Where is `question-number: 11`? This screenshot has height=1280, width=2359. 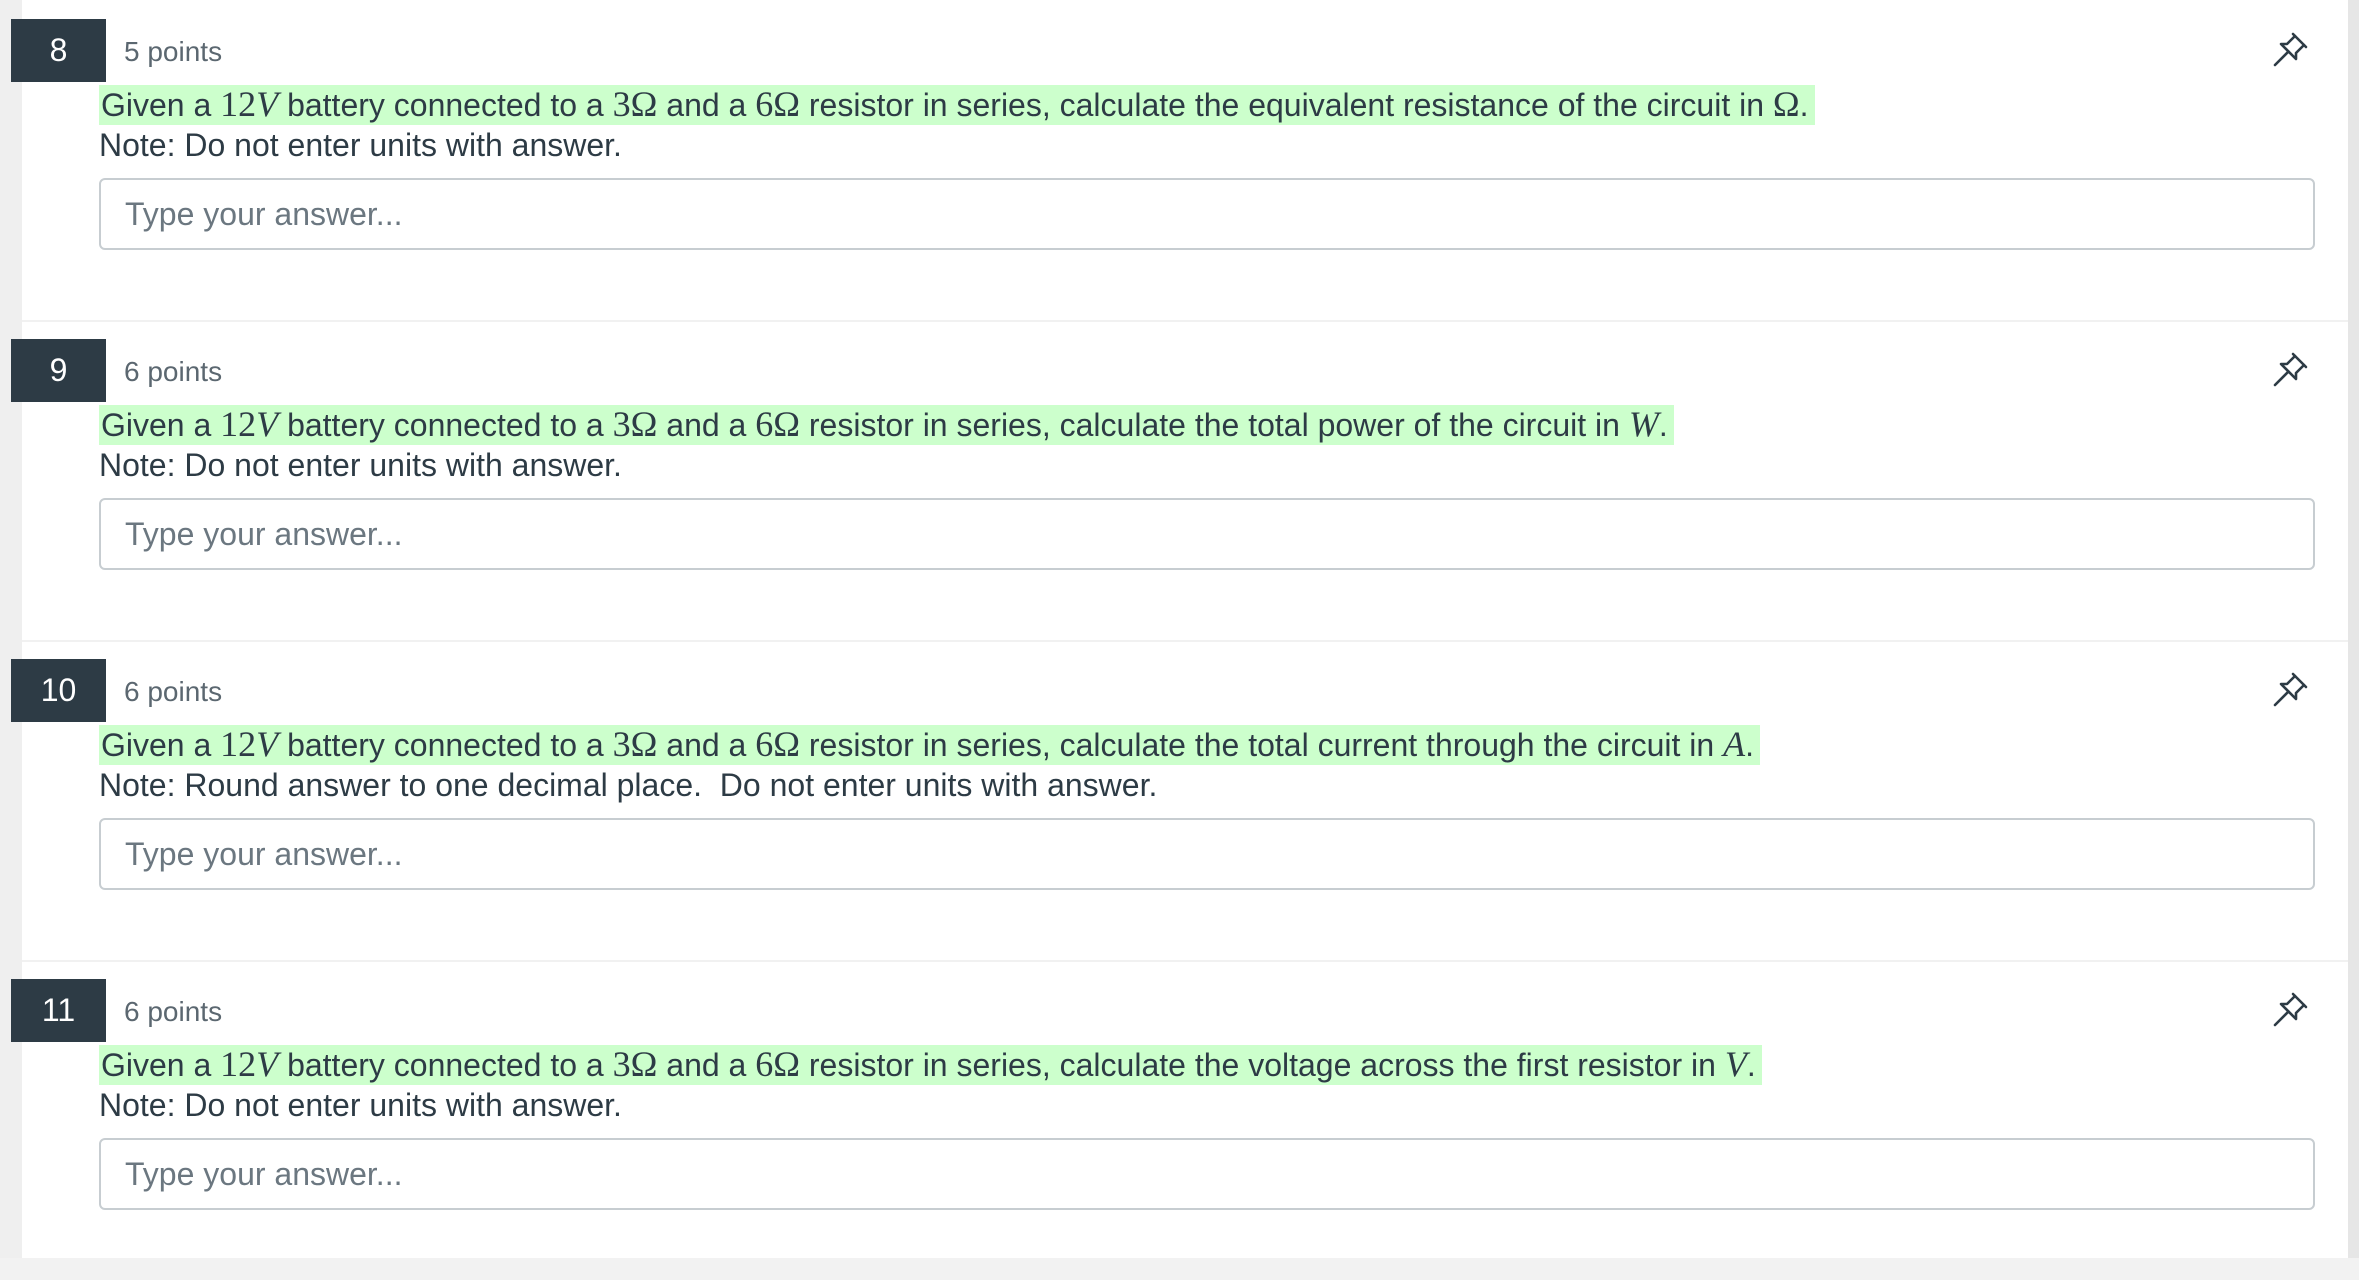 question-number: 11 is located at coordinates (58, 1010).